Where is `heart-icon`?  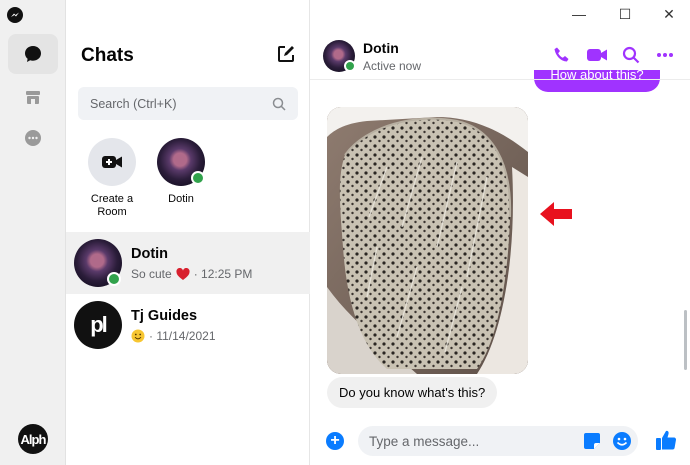
heart-icon is located at coordinates (183, 273).